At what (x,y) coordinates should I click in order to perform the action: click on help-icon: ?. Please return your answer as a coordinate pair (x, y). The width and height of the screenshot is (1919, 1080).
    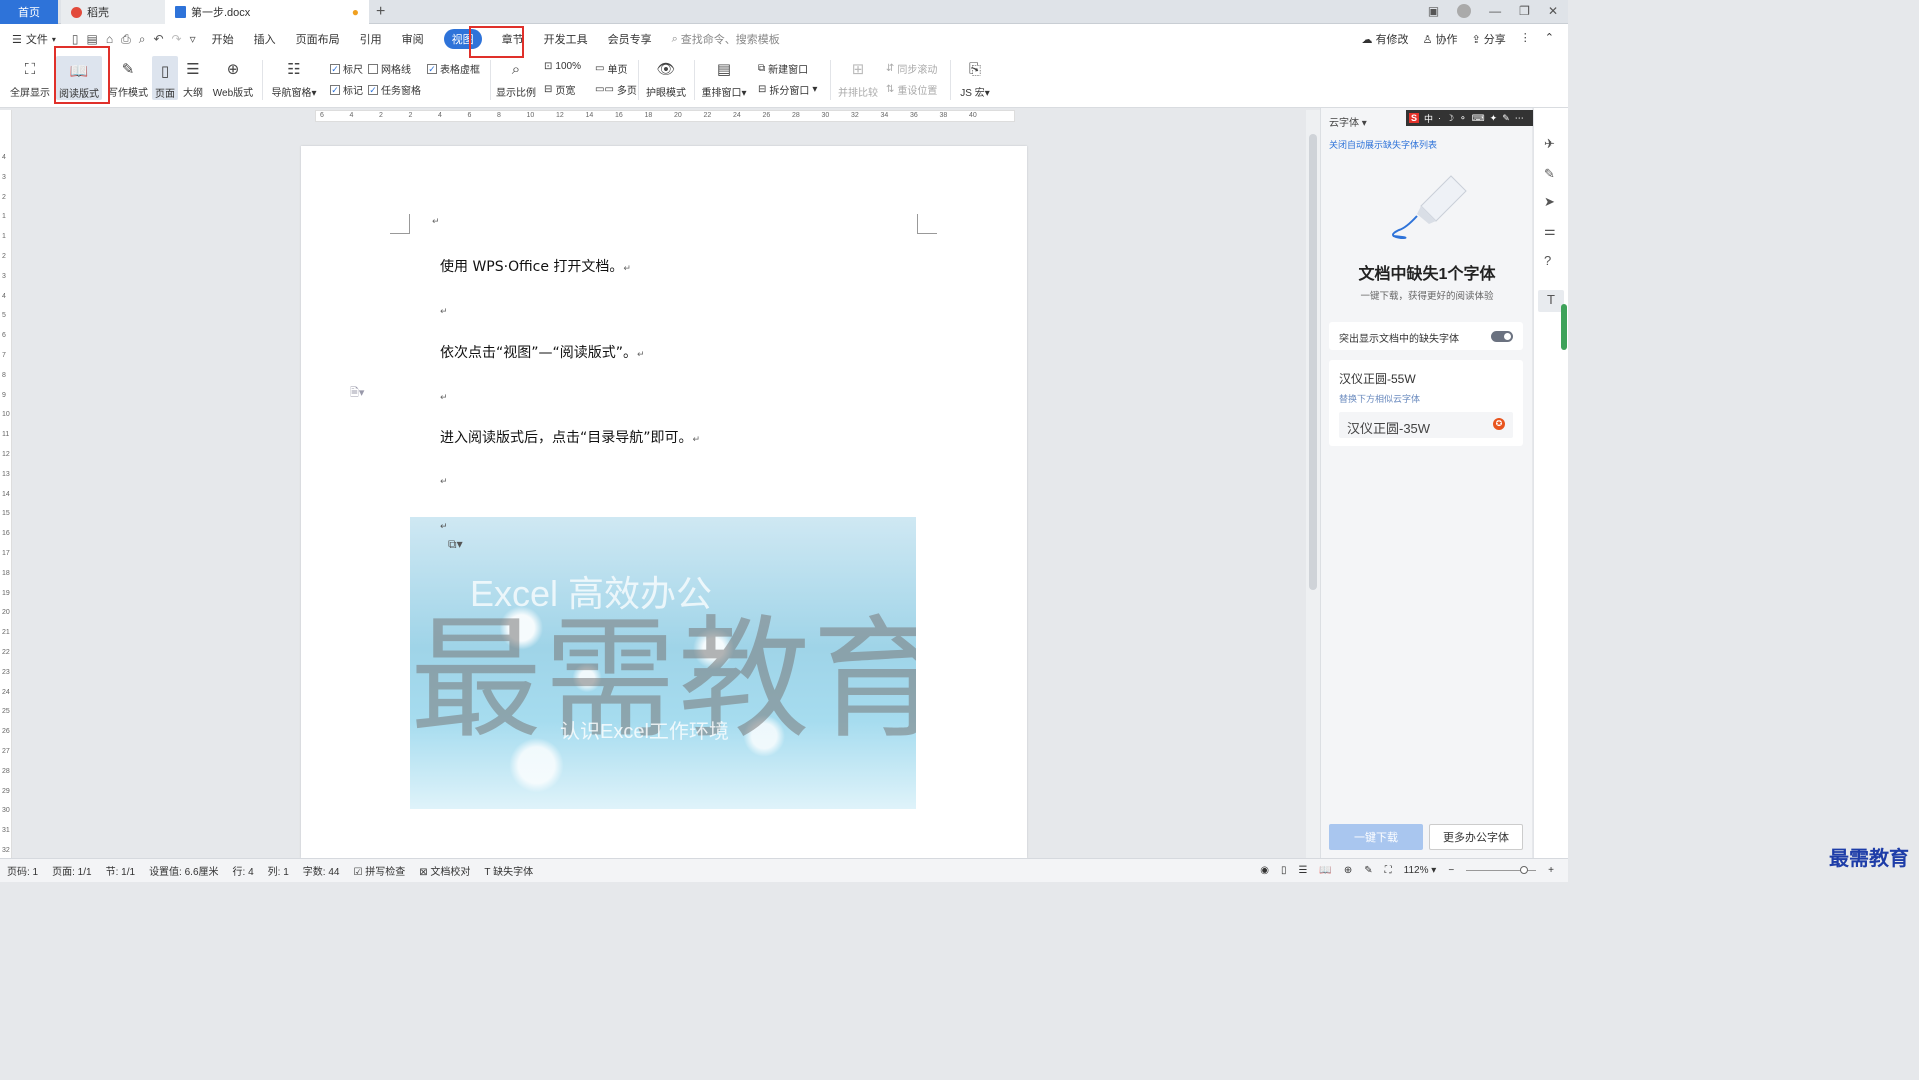
    Looking at the image, I should click on (1547, 260).